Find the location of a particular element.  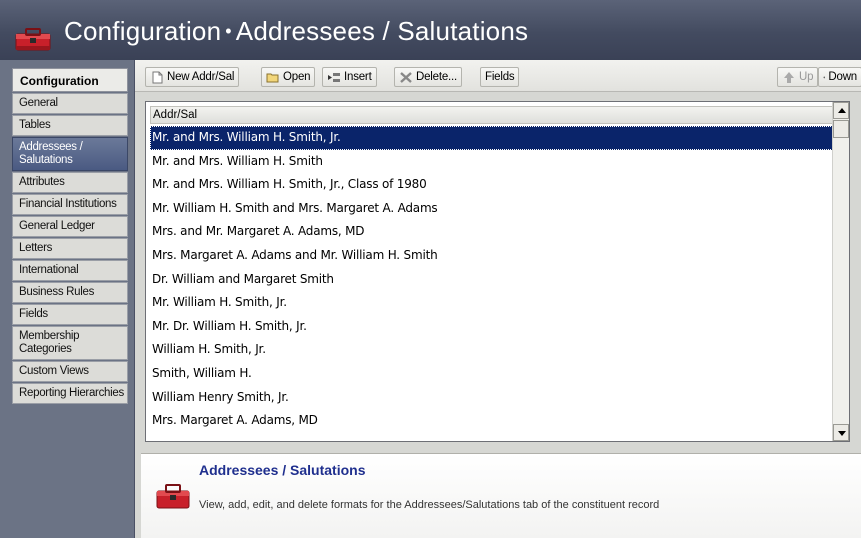

sidebar-item: Letters is located at coordinates (70, 248).